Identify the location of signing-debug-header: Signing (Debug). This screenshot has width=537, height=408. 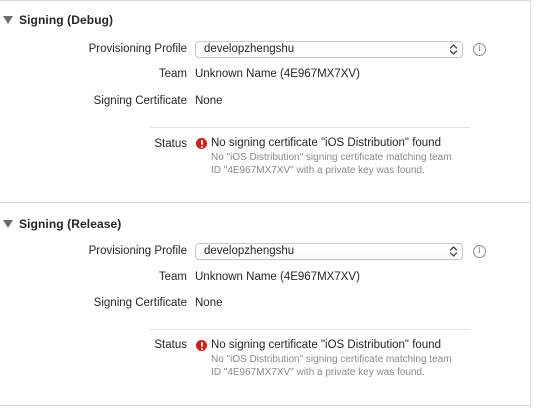
(58, 20).